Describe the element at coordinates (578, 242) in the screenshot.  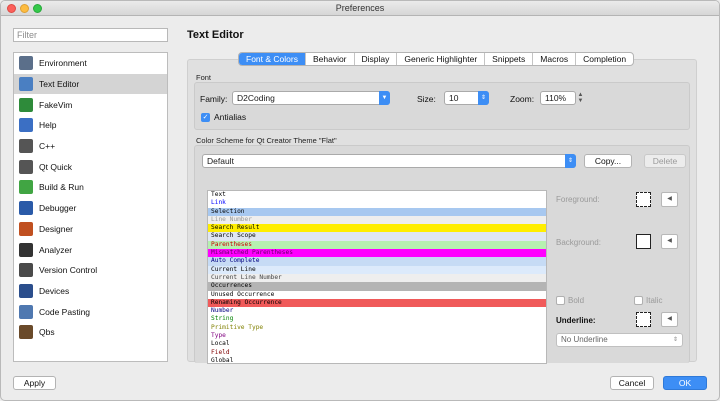
I see `background-label: Background:` at that location.